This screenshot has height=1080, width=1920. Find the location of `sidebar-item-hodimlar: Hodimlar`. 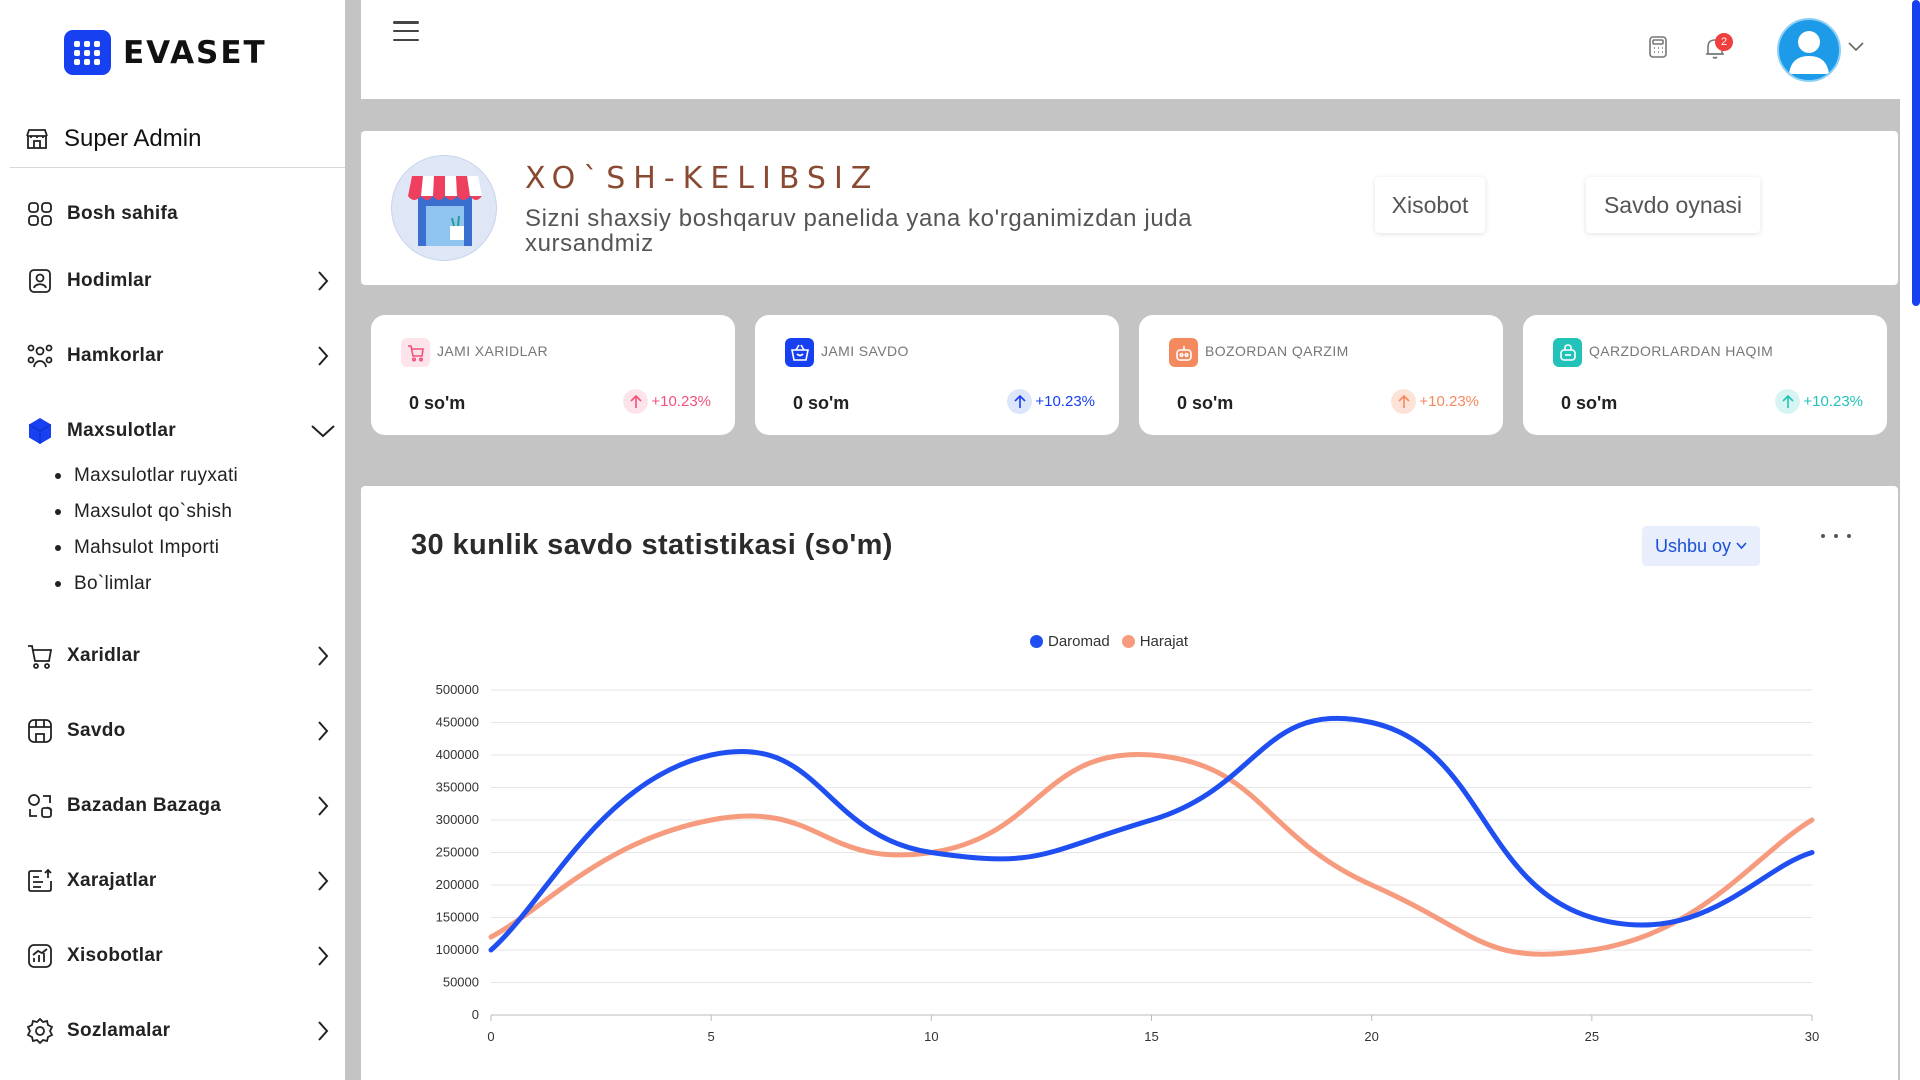

sidebar-item-hodimlar: Hodimlar is located at coordinates (177, 281).